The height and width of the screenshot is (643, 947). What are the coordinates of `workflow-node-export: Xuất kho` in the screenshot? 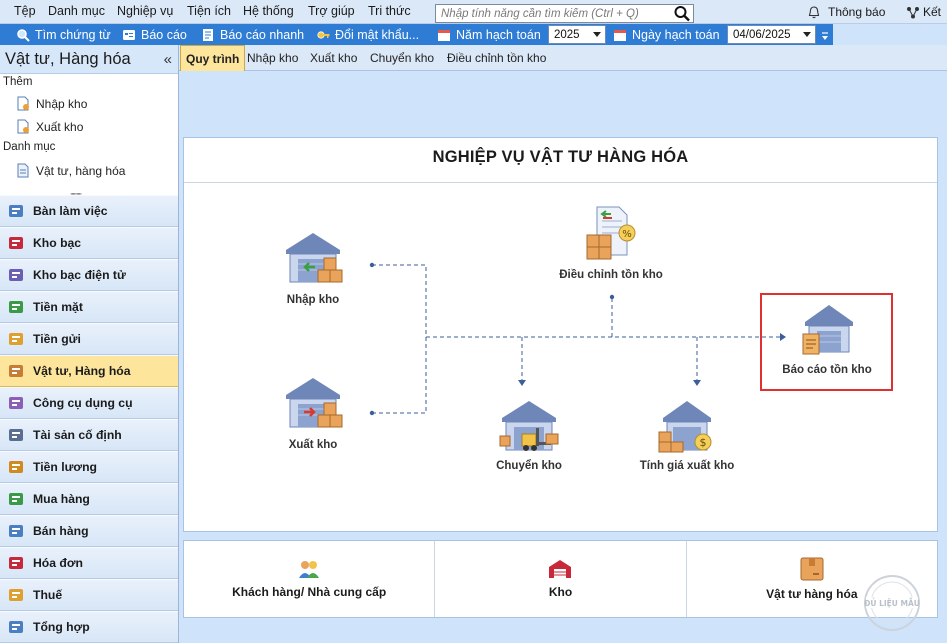 It's located at (313, 413).